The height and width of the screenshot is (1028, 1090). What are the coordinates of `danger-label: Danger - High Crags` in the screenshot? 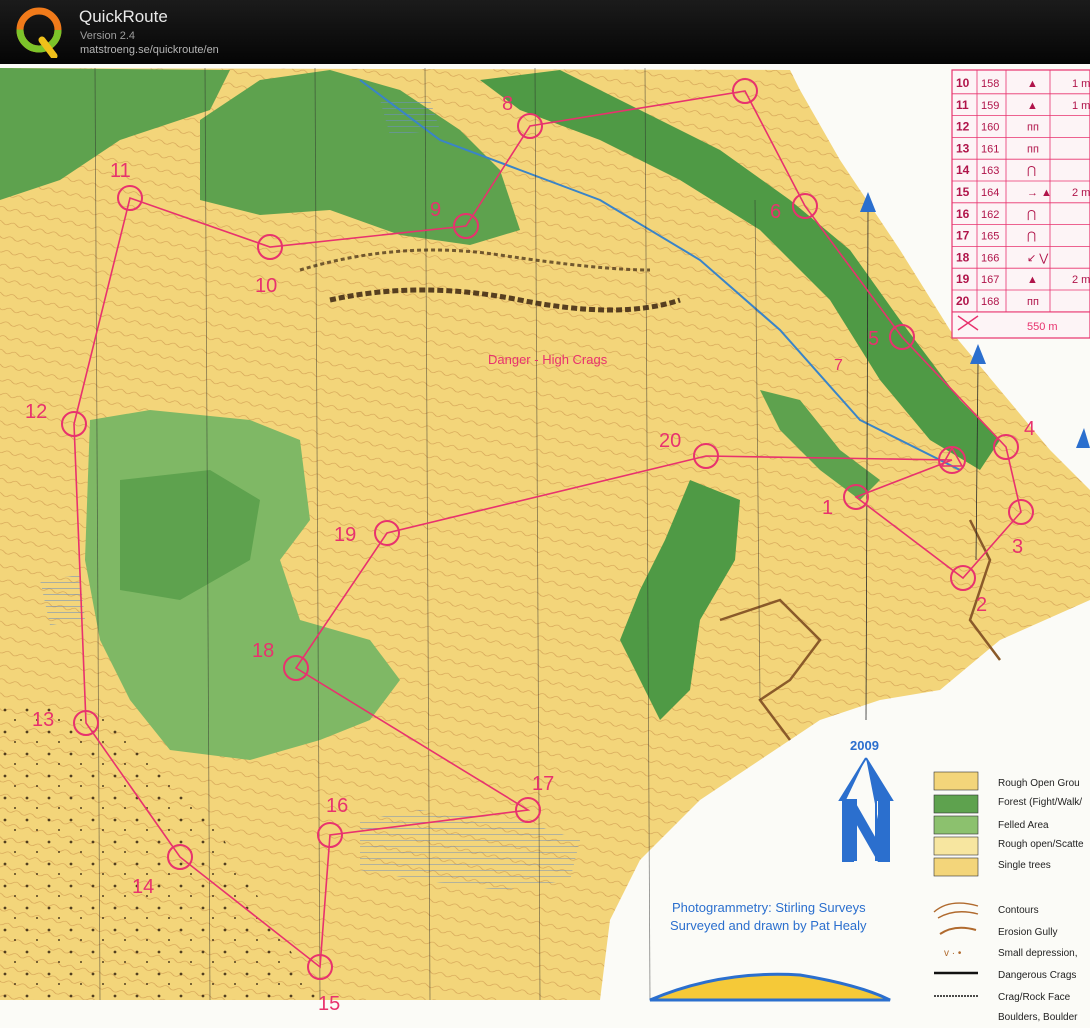 It's located at (548, 359).